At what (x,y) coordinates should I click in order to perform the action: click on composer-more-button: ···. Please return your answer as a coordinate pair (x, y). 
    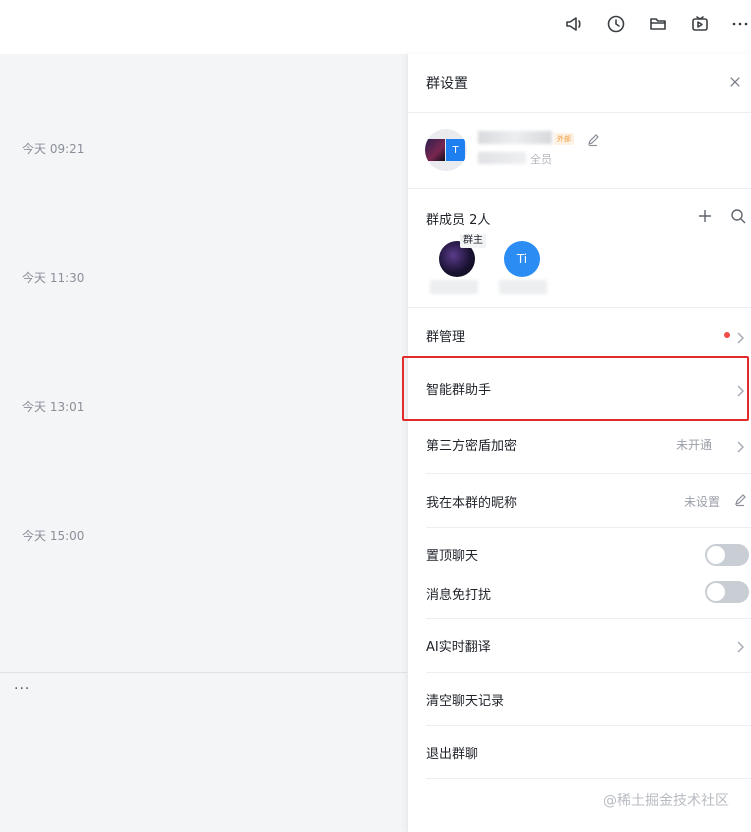
    Looking at the image, I should click on (22, 689).